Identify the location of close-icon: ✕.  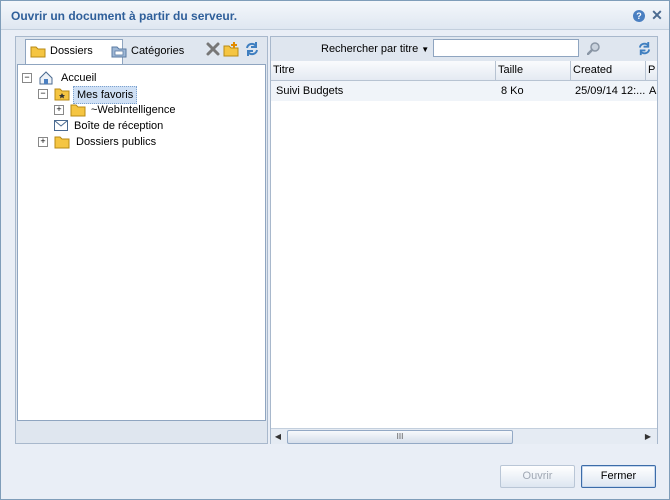
(657, 15).